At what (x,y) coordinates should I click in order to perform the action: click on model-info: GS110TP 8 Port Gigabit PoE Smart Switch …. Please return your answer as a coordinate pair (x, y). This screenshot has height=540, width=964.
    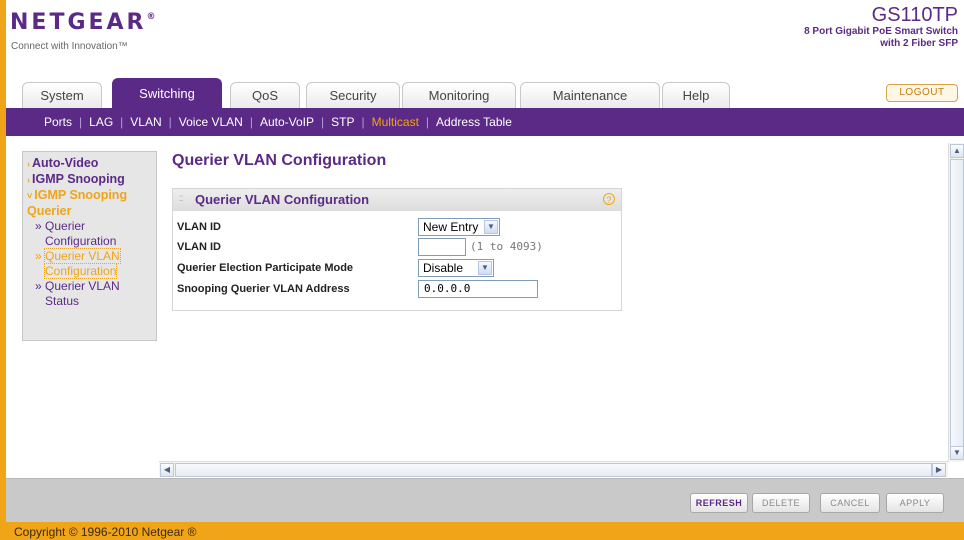
    Looking at the image, I should click on (881, 27).